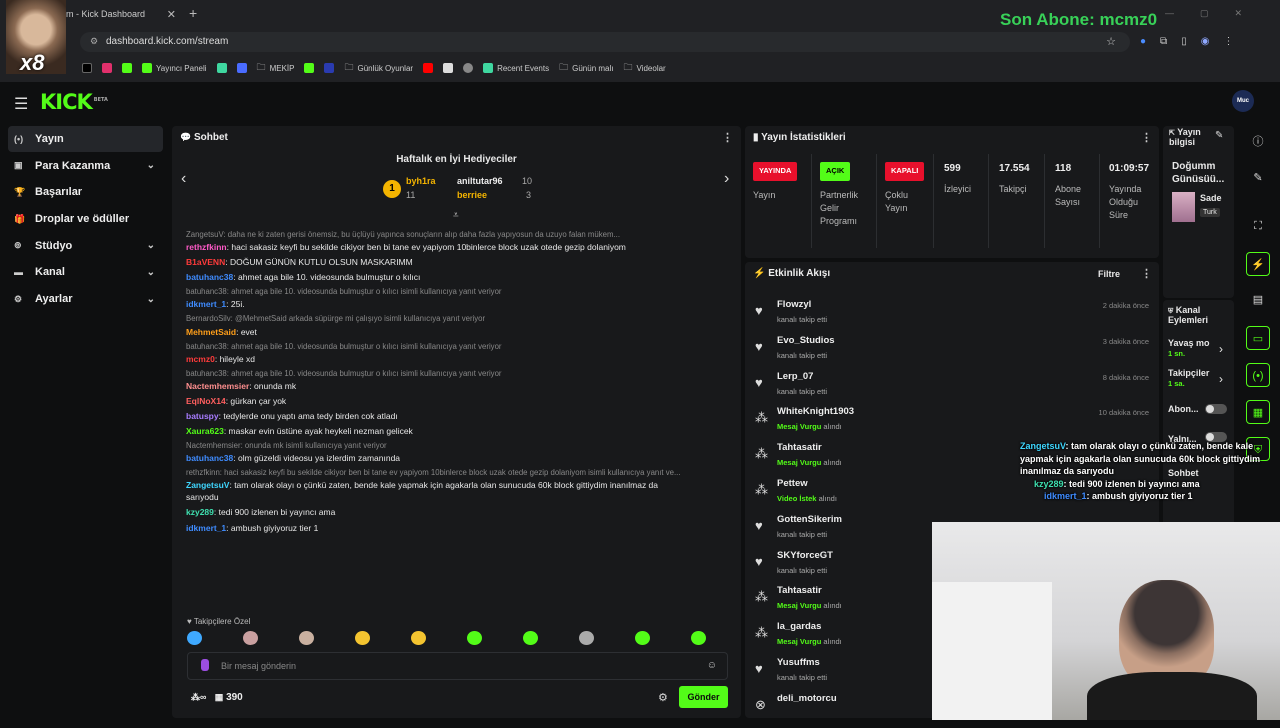 This screenshot has height=728, width=1280. I want to click on bookmark-yayinci-paneli: Yayıncı Paneli, so click(174, 68).